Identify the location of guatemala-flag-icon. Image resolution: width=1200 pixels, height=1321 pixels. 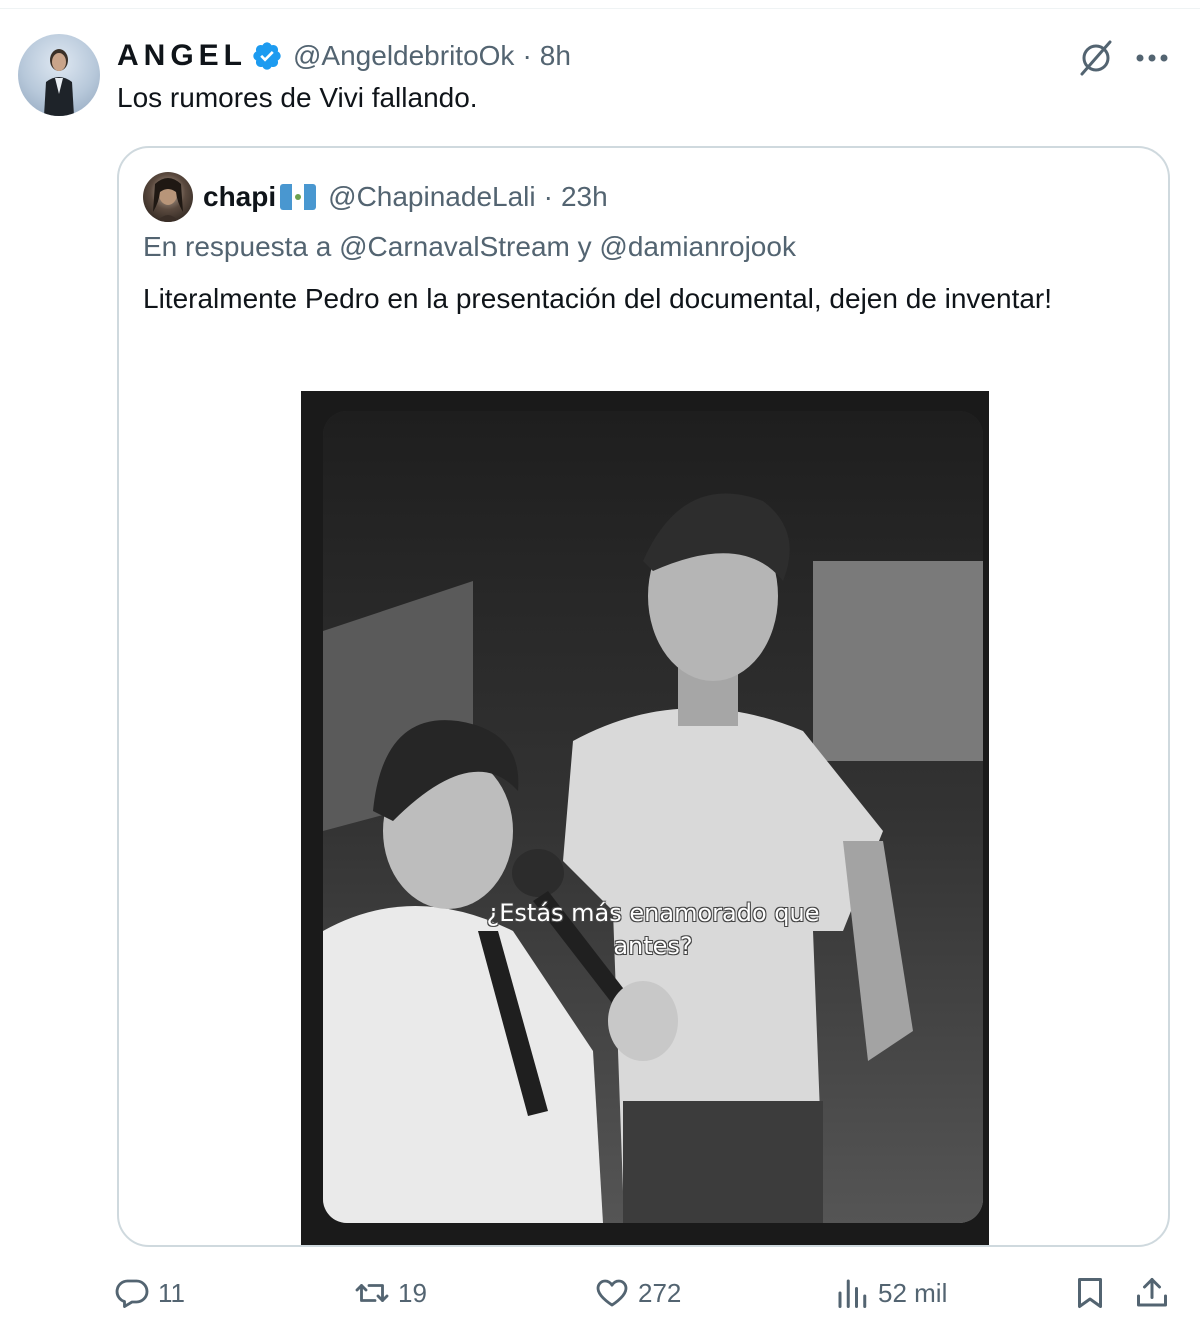
(298, 197).